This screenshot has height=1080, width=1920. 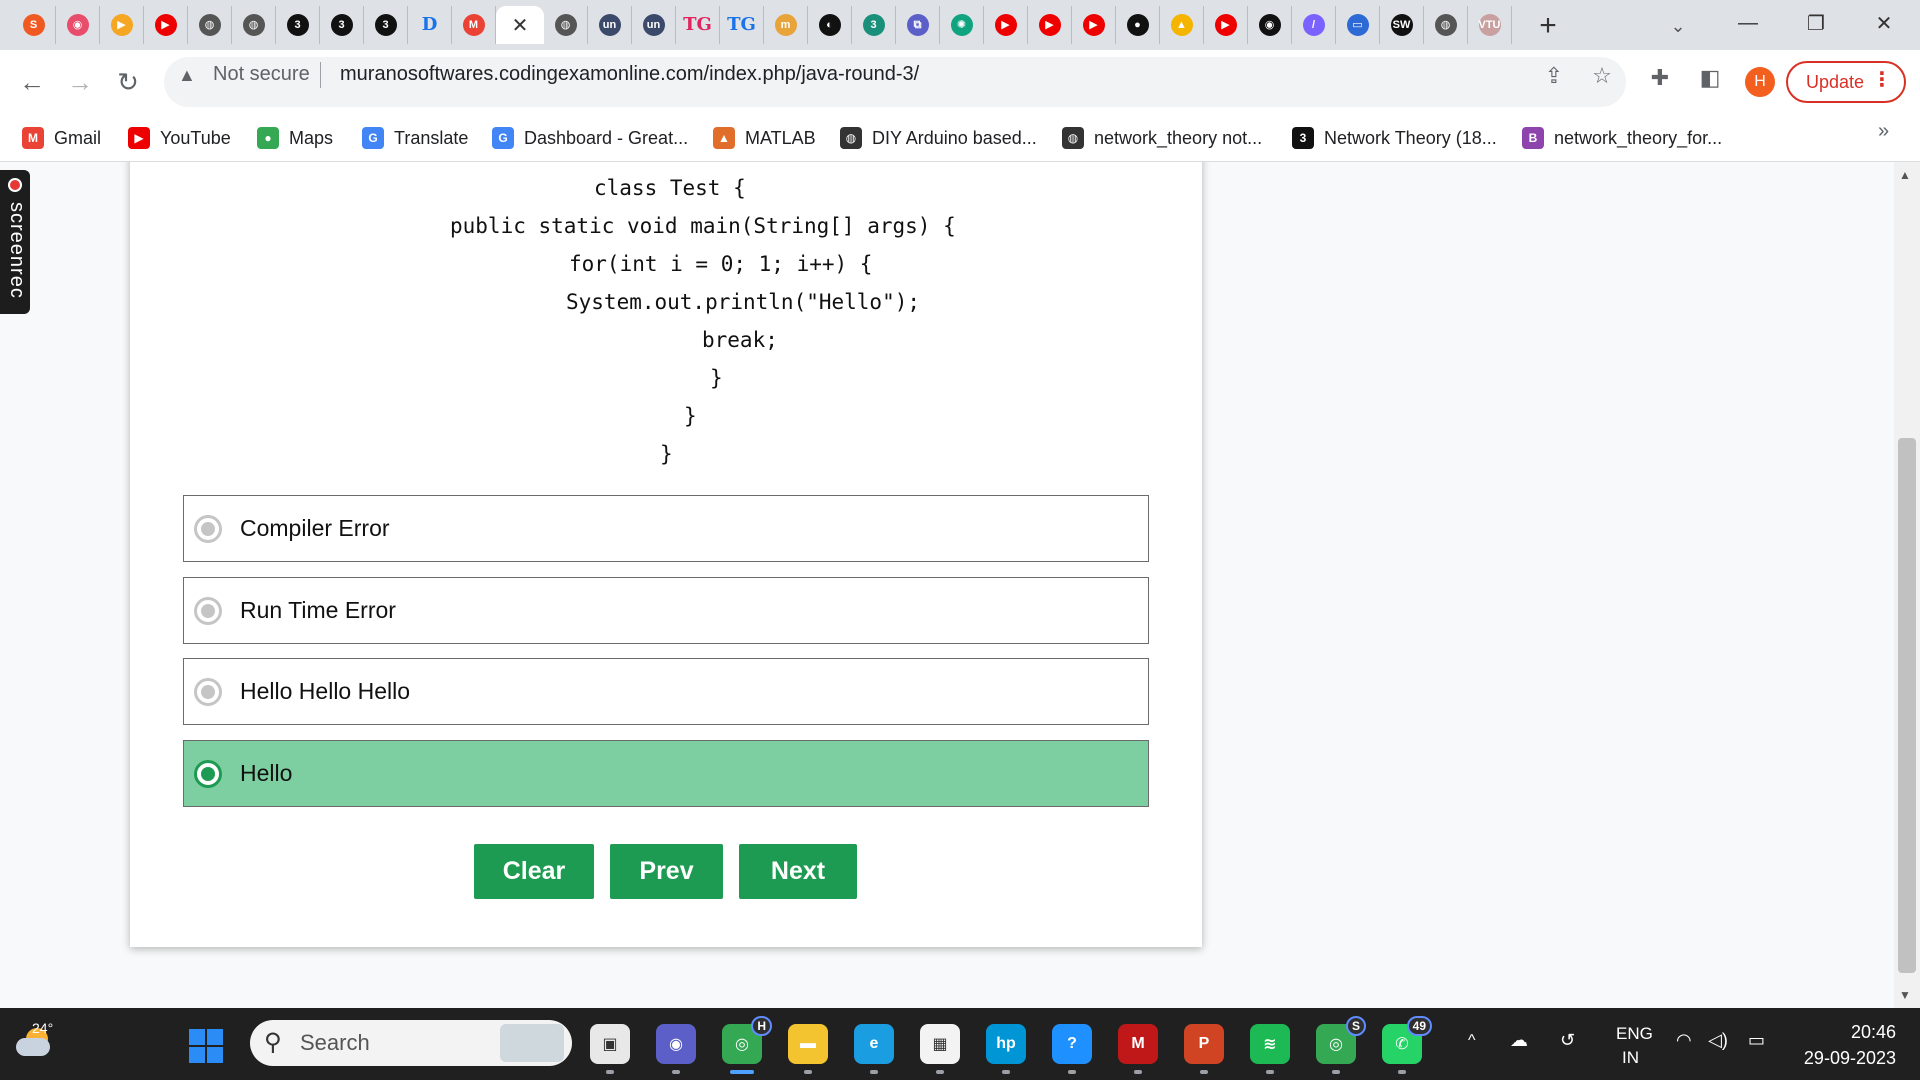 I want to click on whatsapp-icon: ✆ 49, so click(x=1407, y=1045).